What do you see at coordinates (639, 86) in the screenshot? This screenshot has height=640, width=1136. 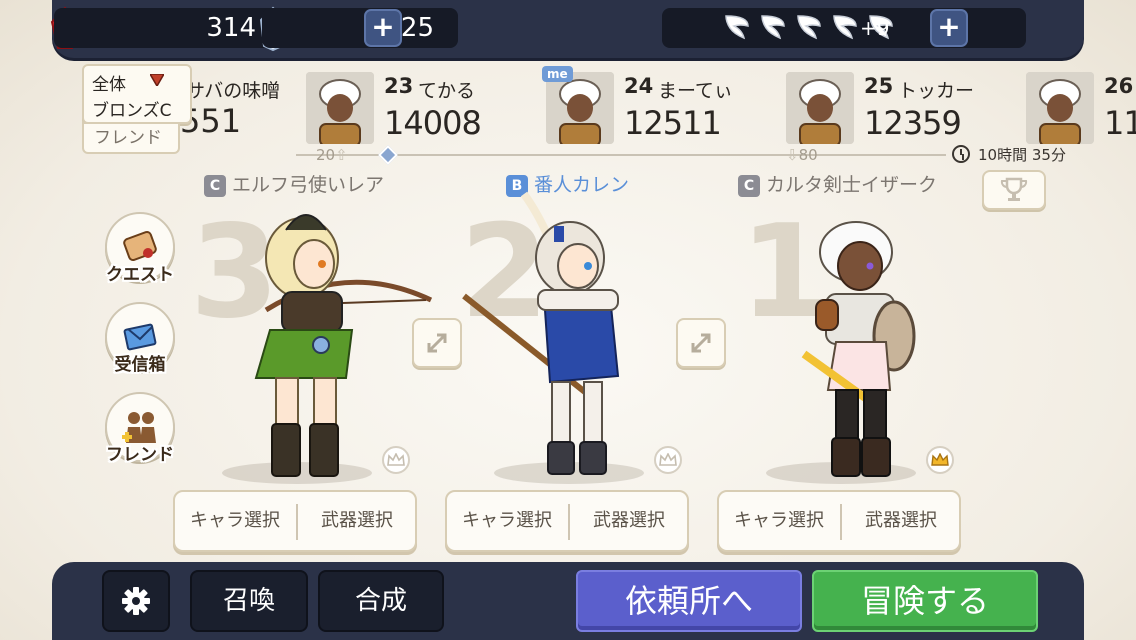 I see `ranking-position: 24` at bounding box center [639, 86].